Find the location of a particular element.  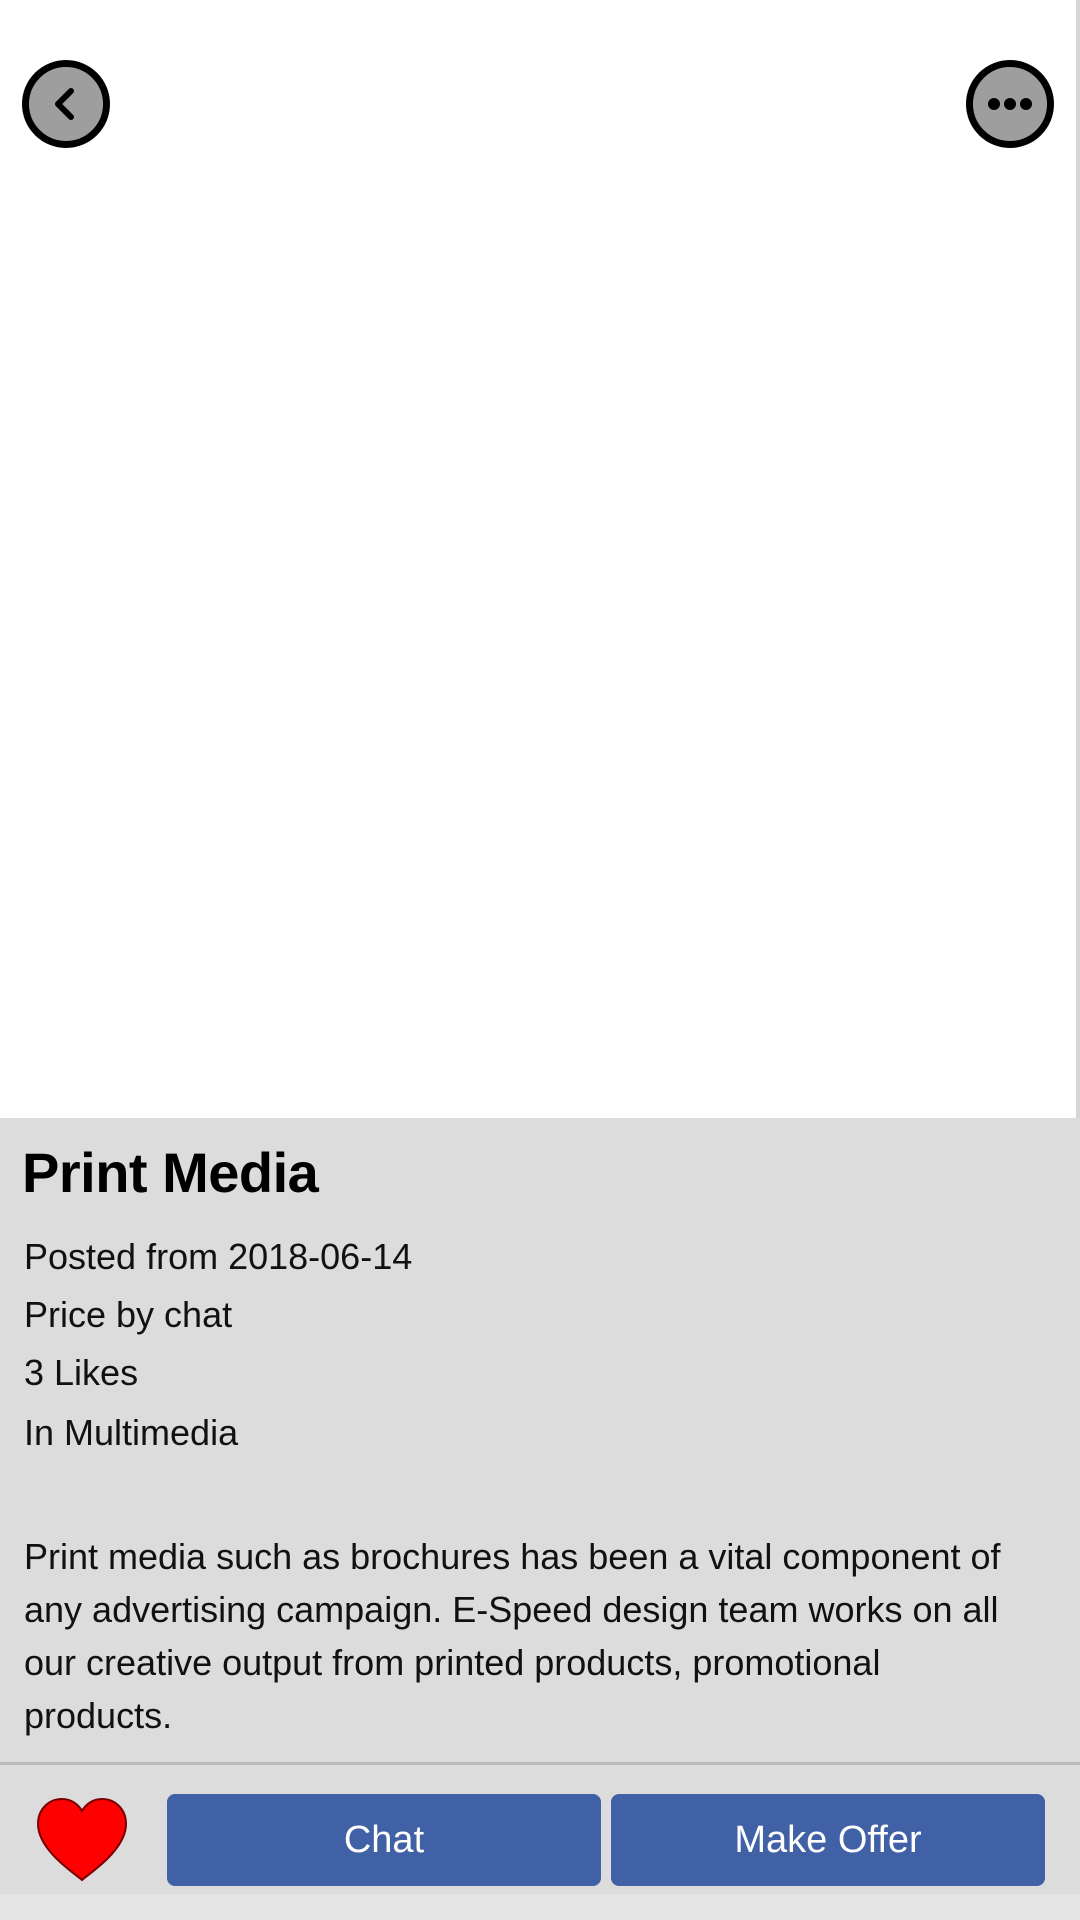

heart-icon is located at coordinates (82, 1839).